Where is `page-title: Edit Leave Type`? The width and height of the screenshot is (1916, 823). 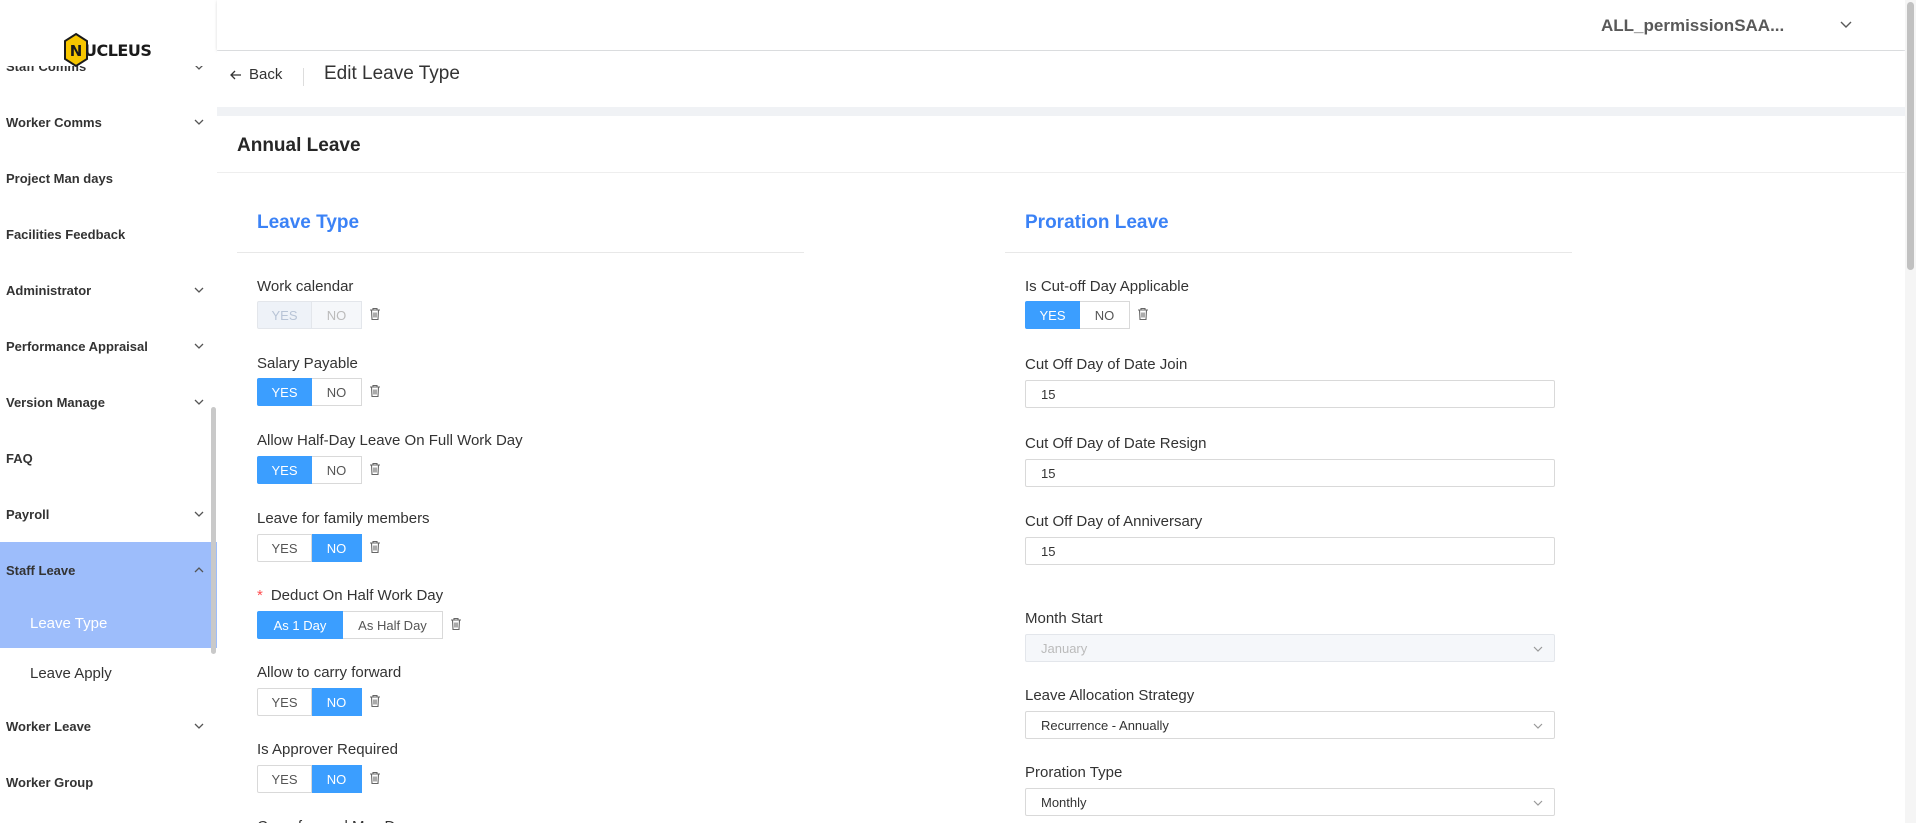
page-title: Edit Leave Type is located at coordinates (392, 73).